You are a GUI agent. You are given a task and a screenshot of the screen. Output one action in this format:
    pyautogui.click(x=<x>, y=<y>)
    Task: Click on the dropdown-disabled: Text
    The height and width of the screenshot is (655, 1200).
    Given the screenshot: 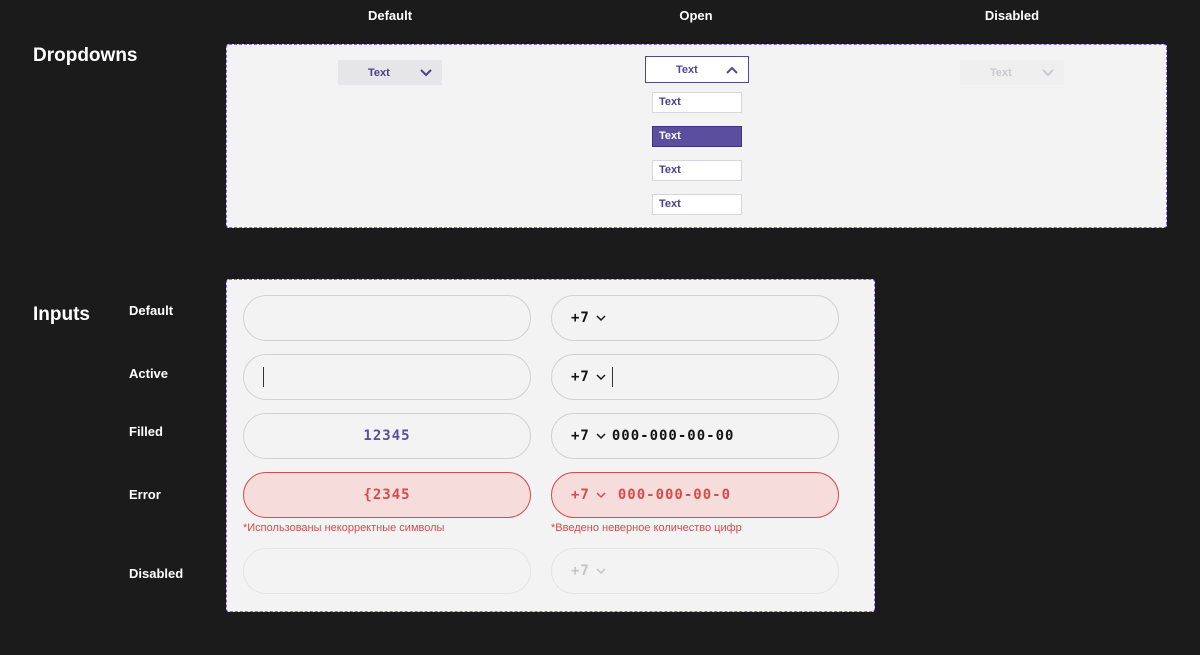 What is the action you would take?
    pyautogui.click(x=1012, y=72)
    